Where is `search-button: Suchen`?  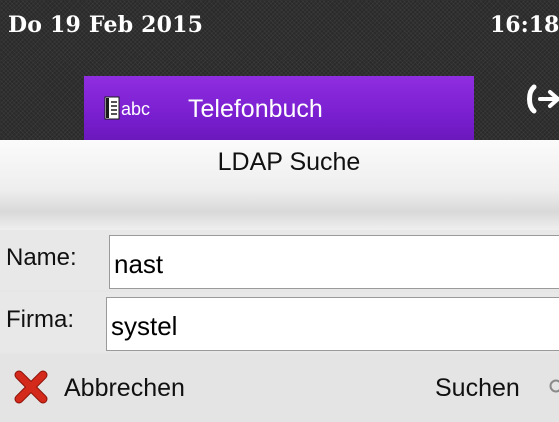 search-button: Suchen is located at coordinates (489, 387).